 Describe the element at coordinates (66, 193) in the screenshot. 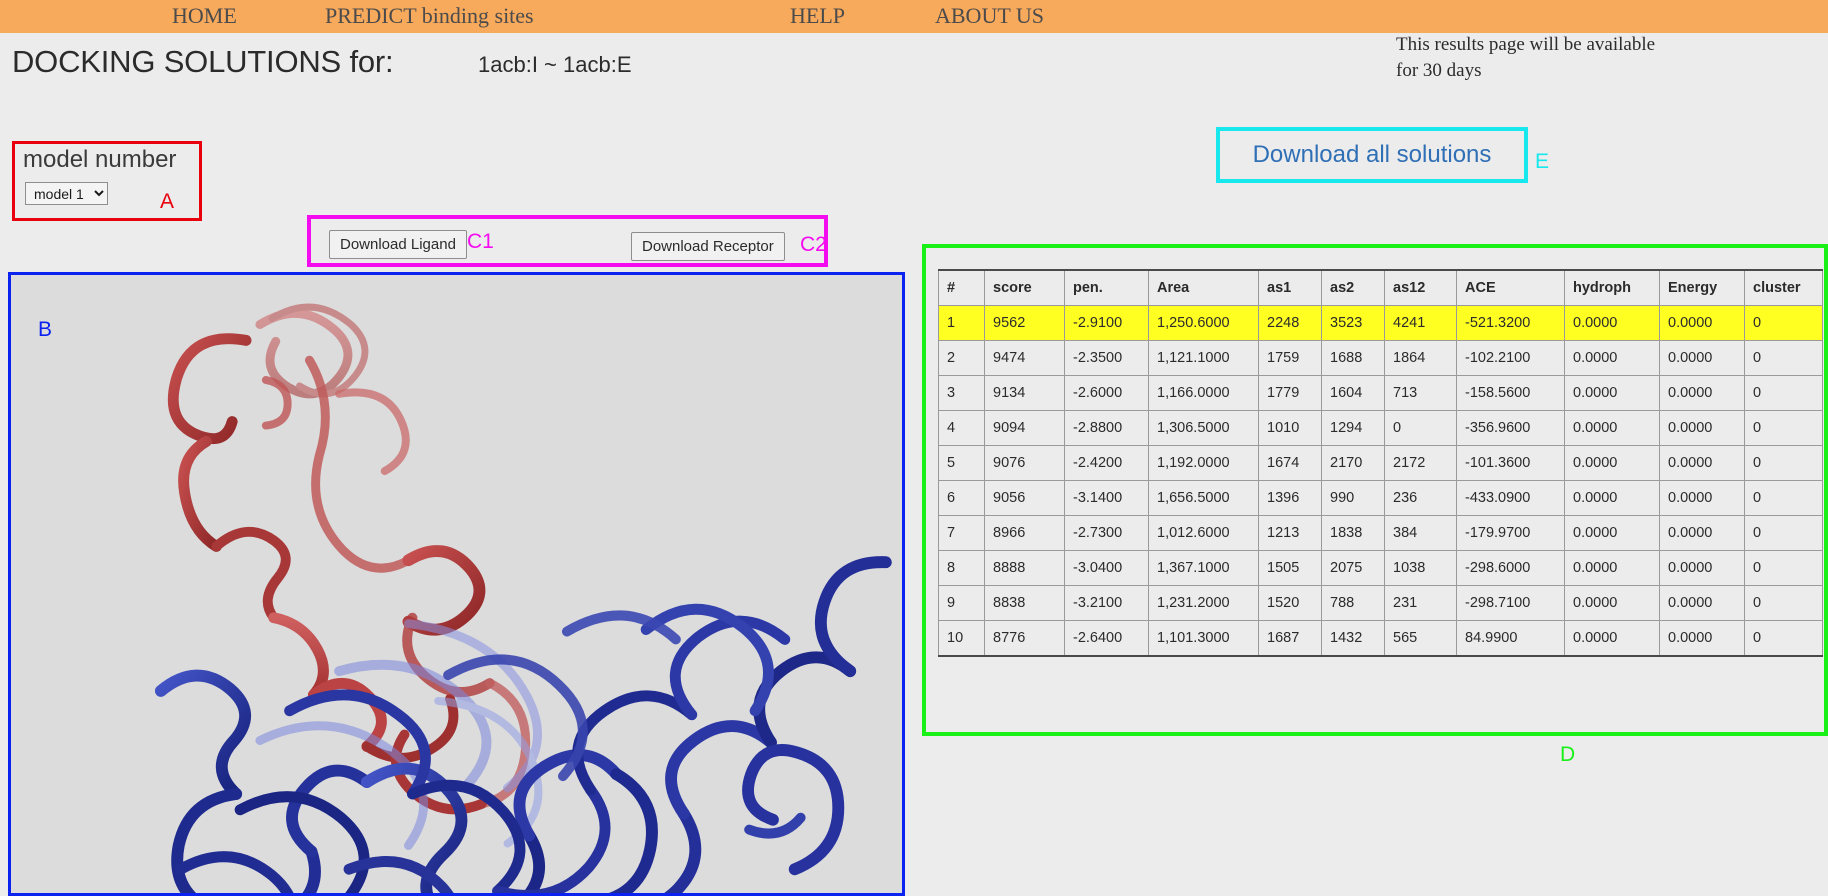

I see `model-number-select: model 1` at that location.